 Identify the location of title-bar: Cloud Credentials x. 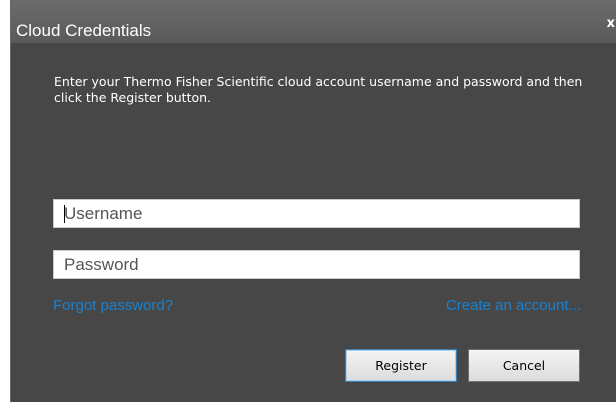
(313, 21).